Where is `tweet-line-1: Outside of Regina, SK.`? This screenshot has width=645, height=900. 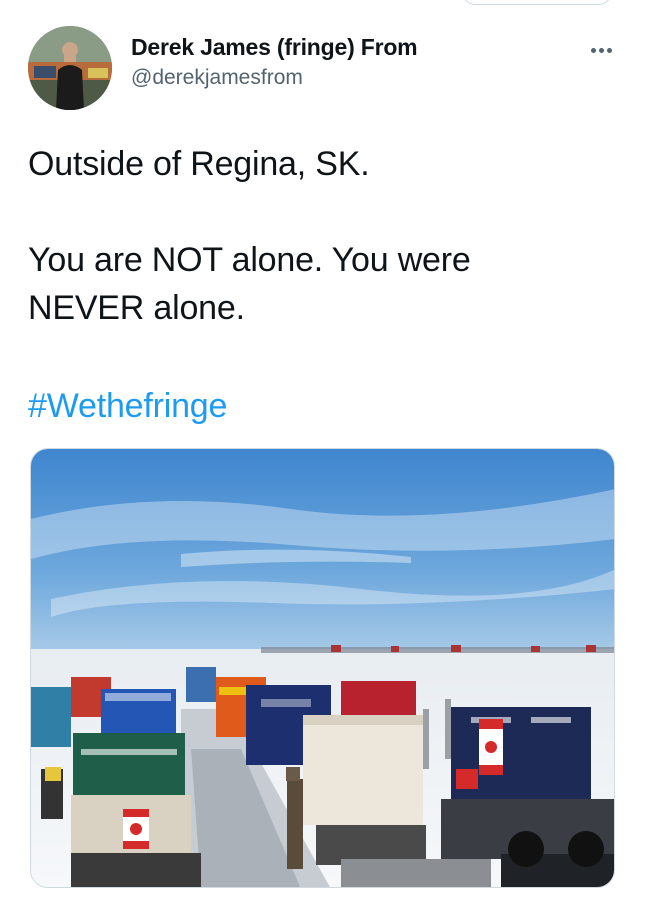 tweet-line-1: Outside of Regina, SK. is located at coordinates (199, 164).